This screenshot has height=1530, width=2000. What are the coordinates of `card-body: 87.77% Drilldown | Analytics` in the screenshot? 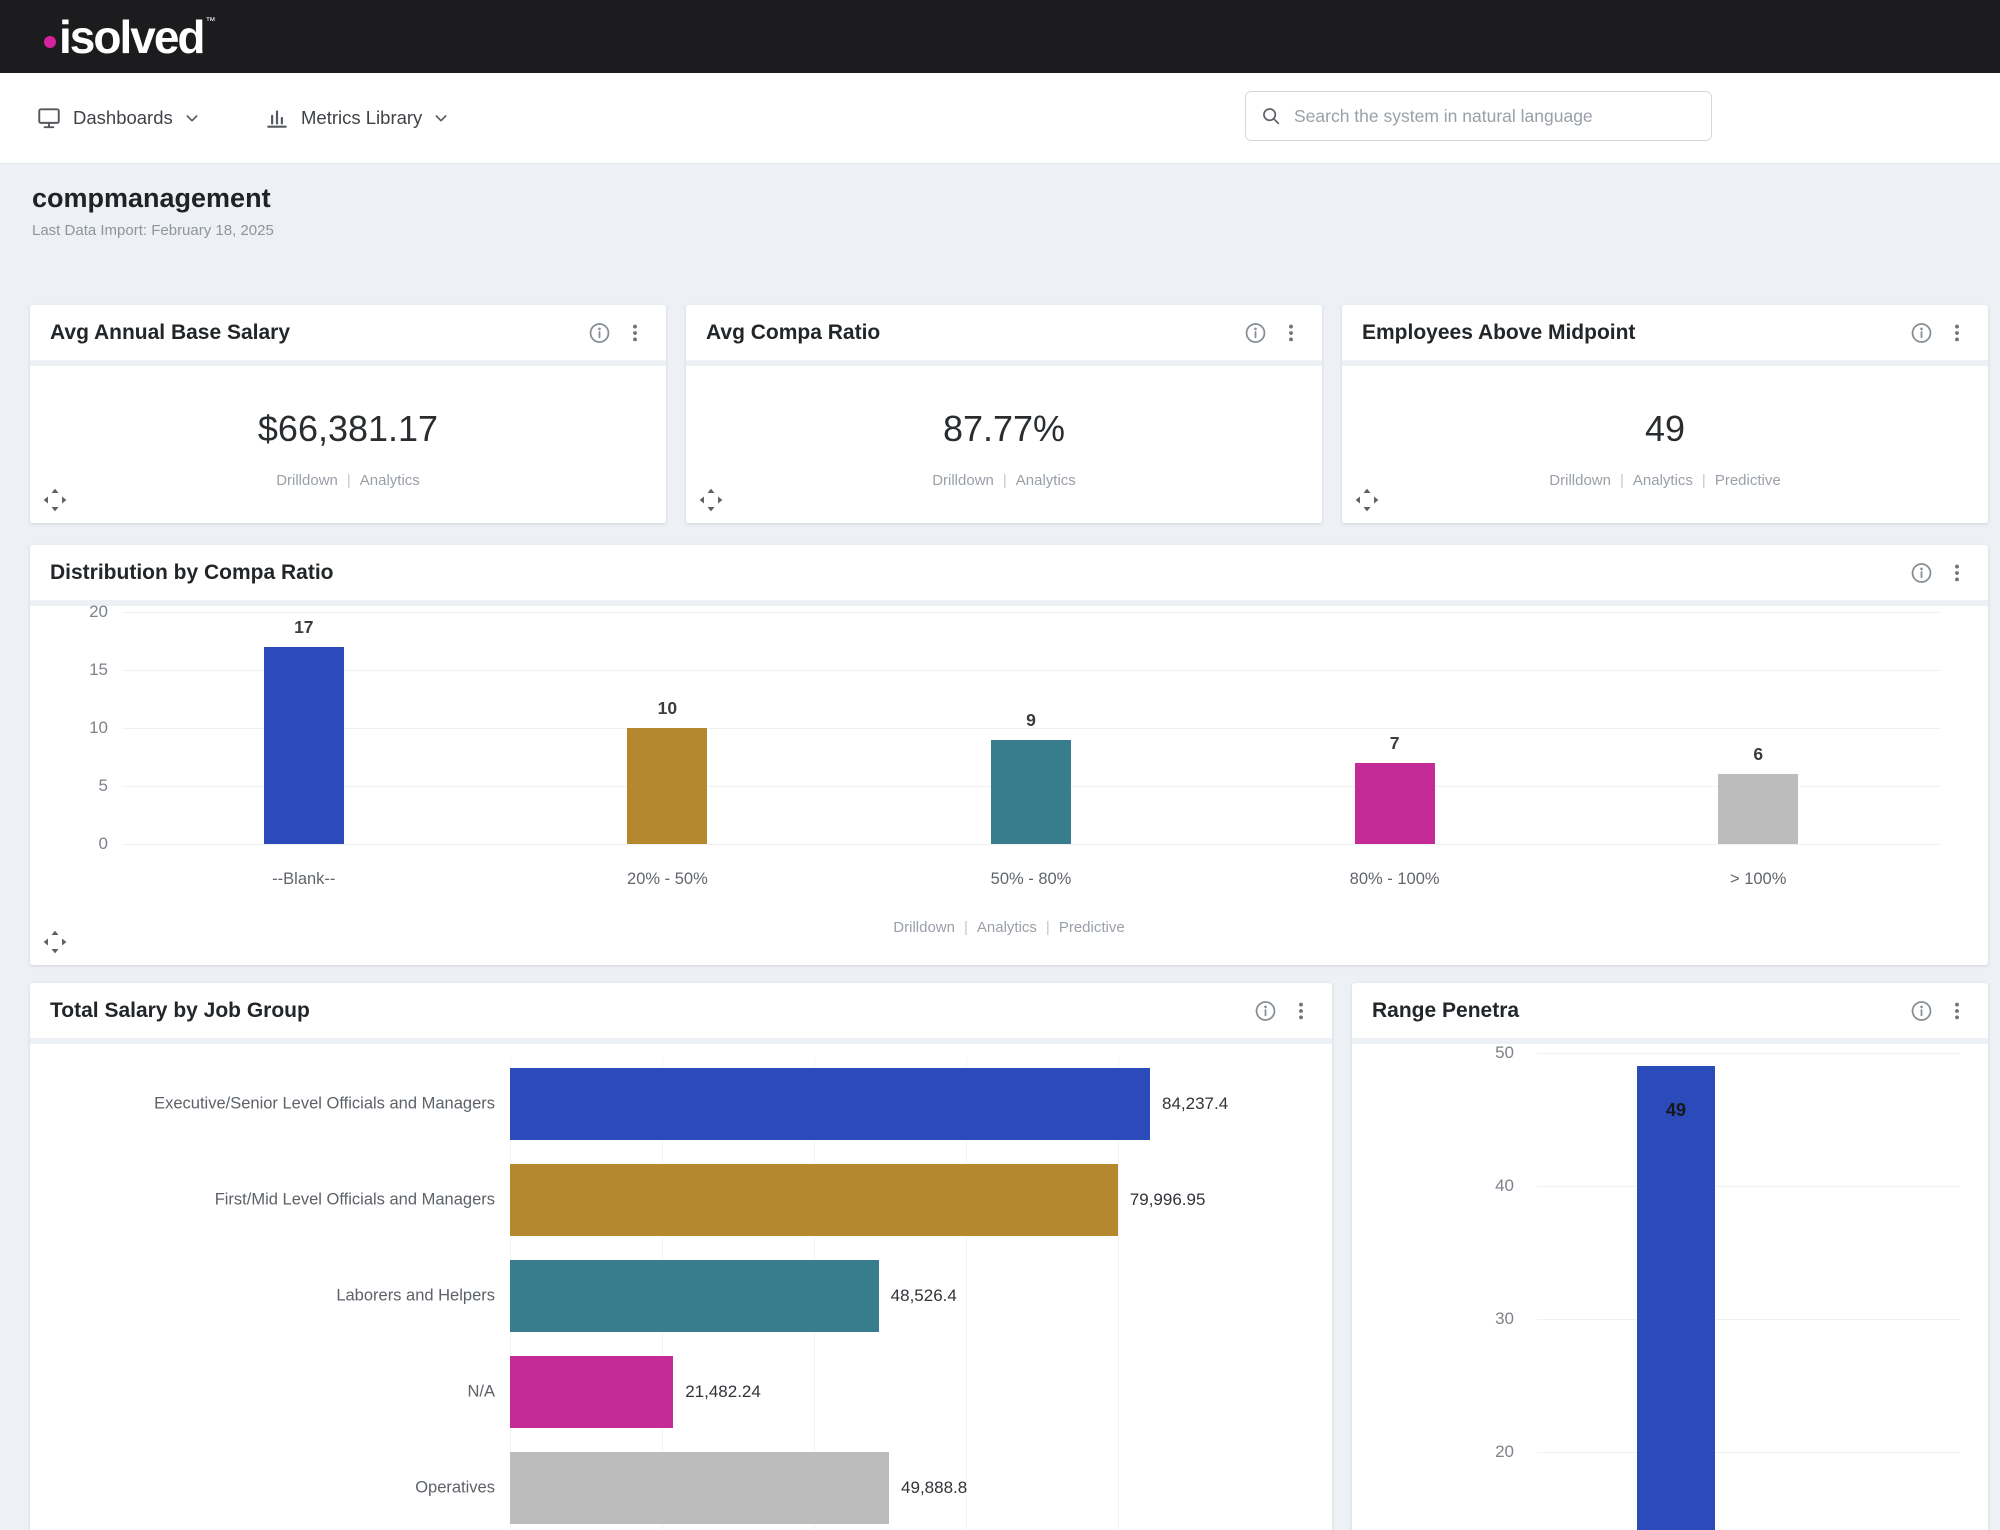 It's located at (1004, 444).